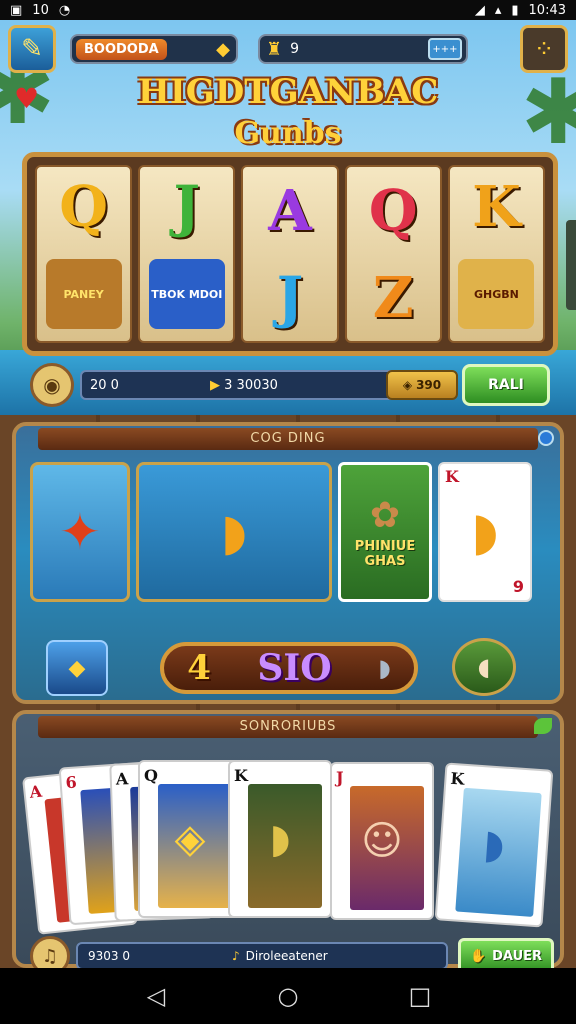  I want to click on bread-button: ◖, so click(484, 667).